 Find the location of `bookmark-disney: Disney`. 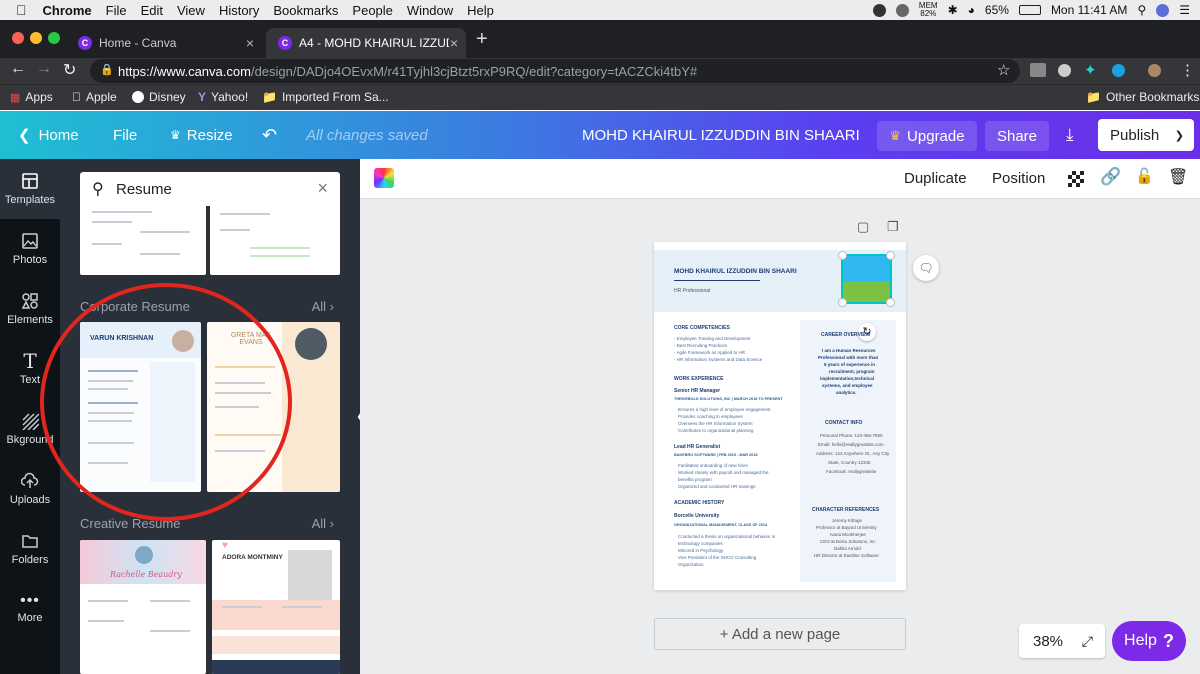

bookmark-disney: Disney is located at coordinates (159, 97).